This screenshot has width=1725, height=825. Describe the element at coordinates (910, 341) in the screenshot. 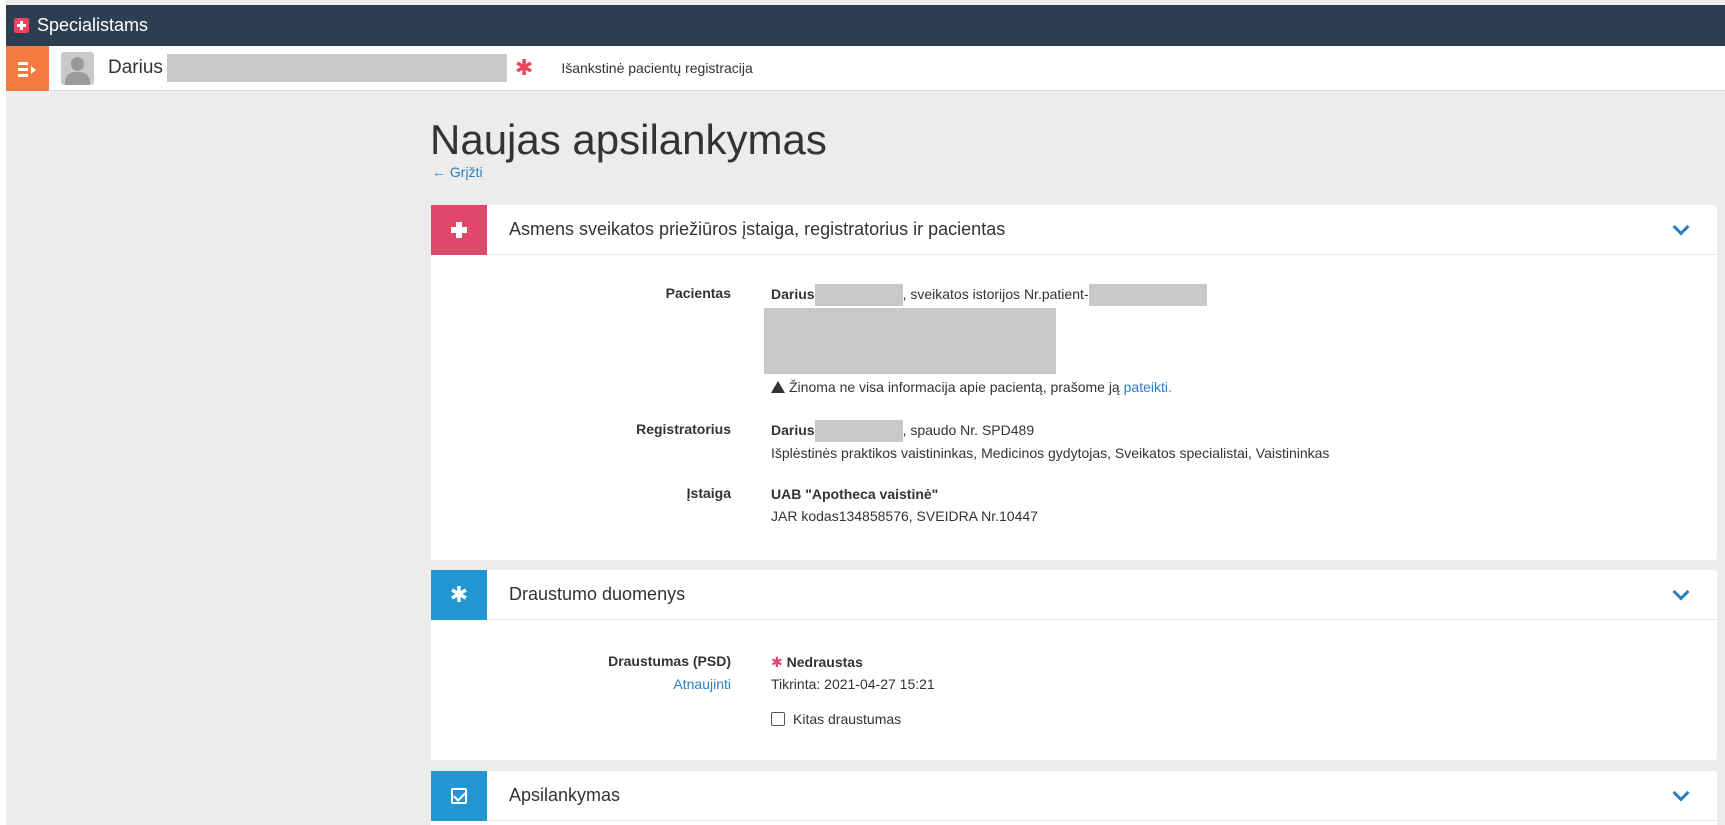

I see `redacted-patient-details` at that location.